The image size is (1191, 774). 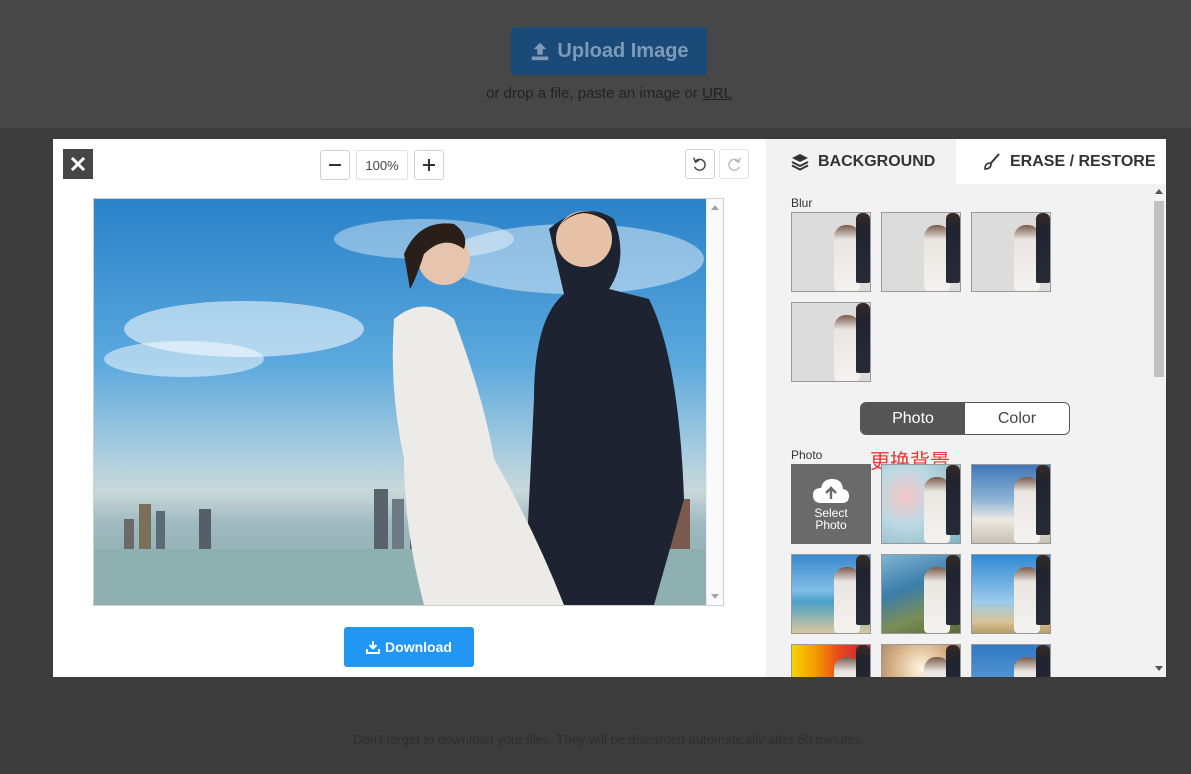 What do you see at coordinates (802, 203) in the screenshot?
I see `blur-label: Blur` at bounding box center [802, 203].